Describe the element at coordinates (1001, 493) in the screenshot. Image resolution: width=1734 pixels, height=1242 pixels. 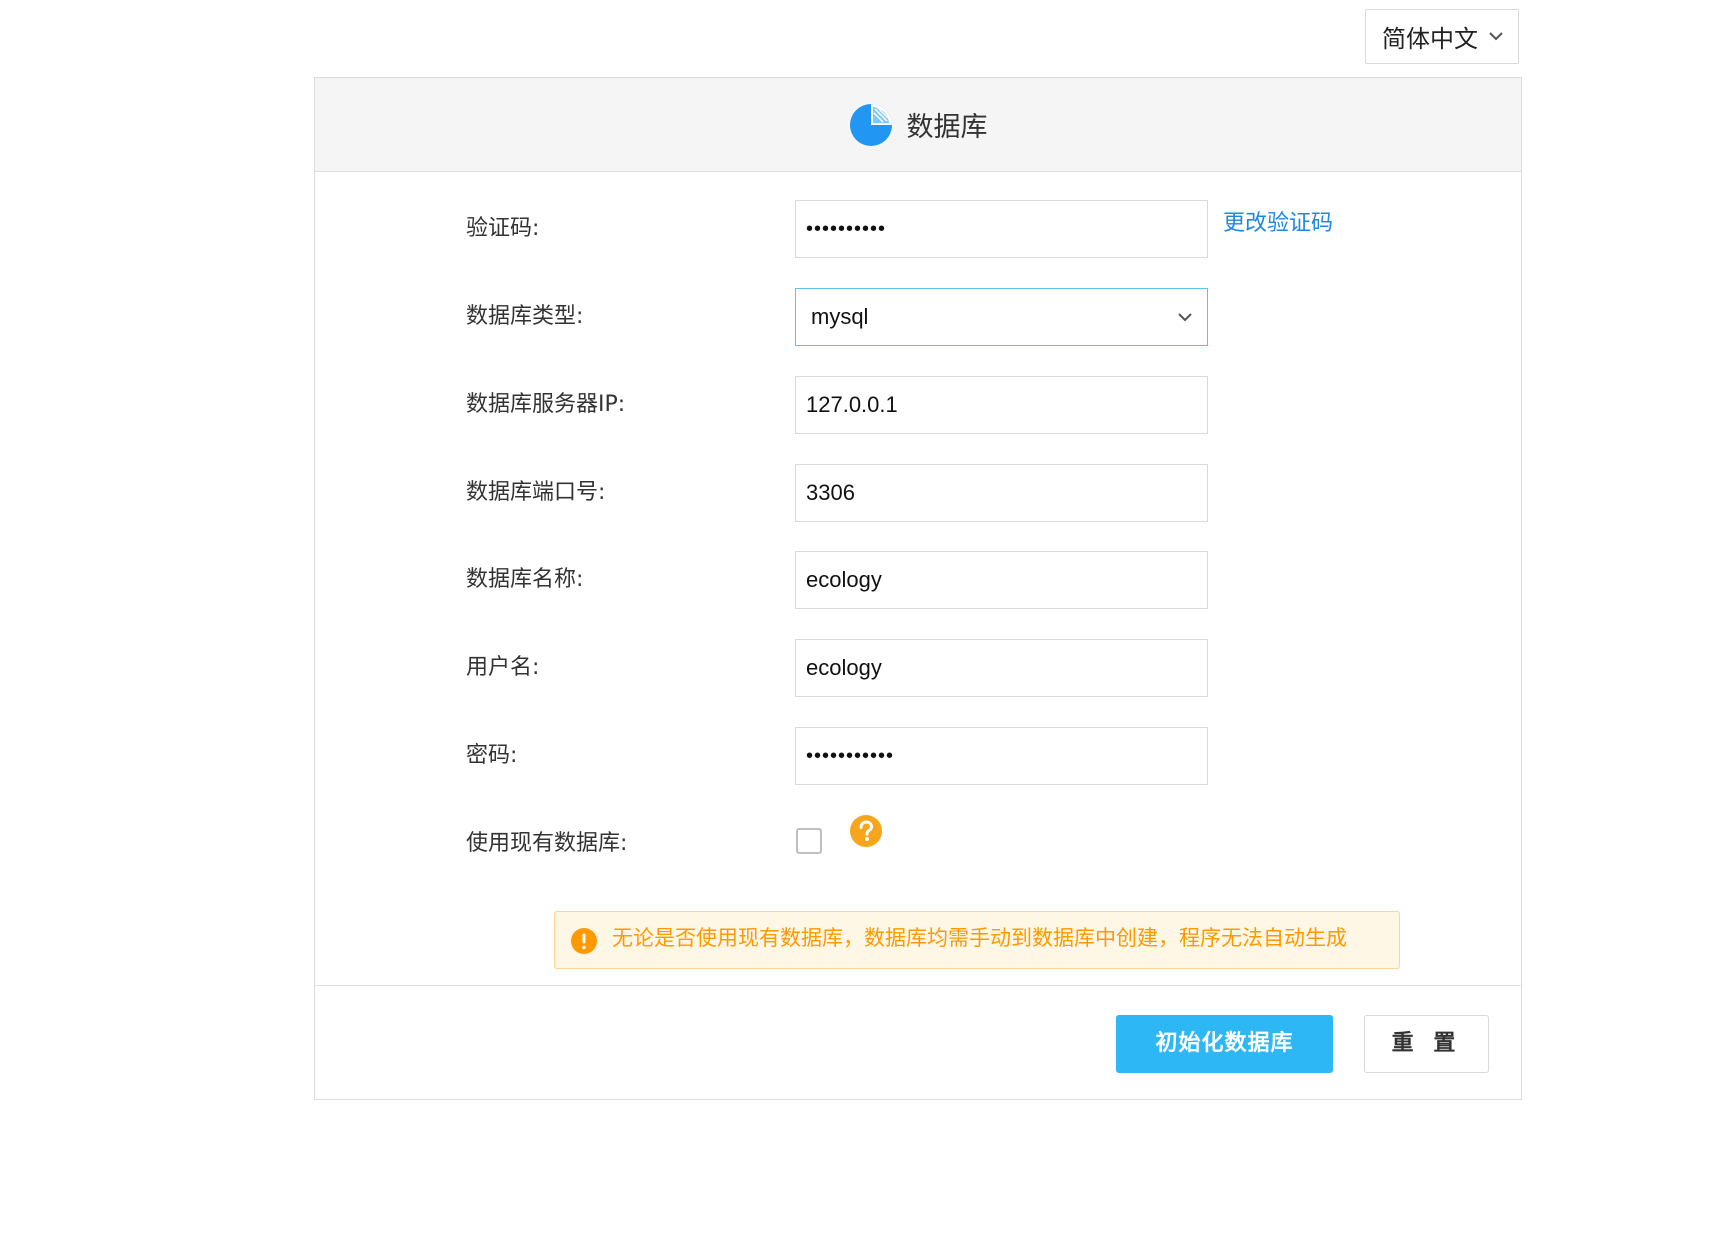
I see `db-port-input: 3306` at that location.